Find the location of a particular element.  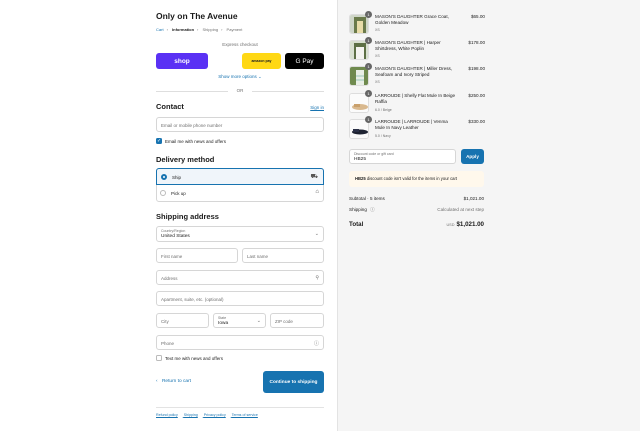

pickup-radio is located at coordinates (163, 193).